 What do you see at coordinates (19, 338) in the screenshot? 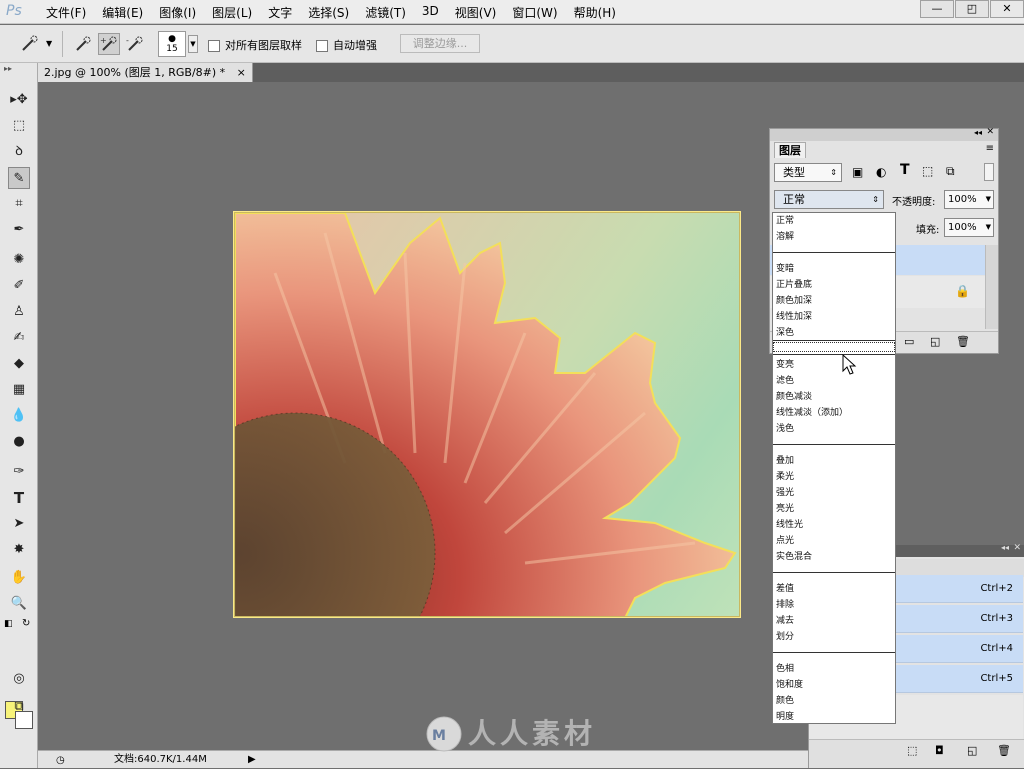
I see `history-brush-tool-icon: ✍` at bounding box center [19, 338].